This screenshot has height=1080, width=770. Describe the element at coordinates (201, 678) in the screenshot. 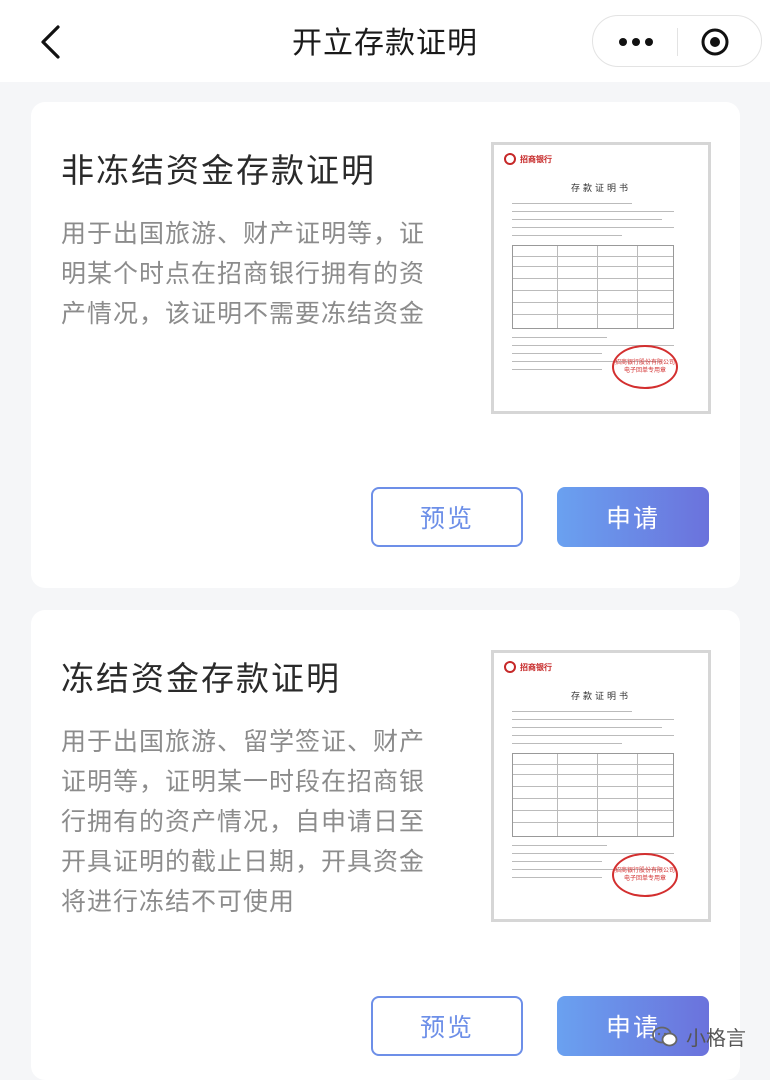

I see `card-title: 冻结资金存款证明` at that location.